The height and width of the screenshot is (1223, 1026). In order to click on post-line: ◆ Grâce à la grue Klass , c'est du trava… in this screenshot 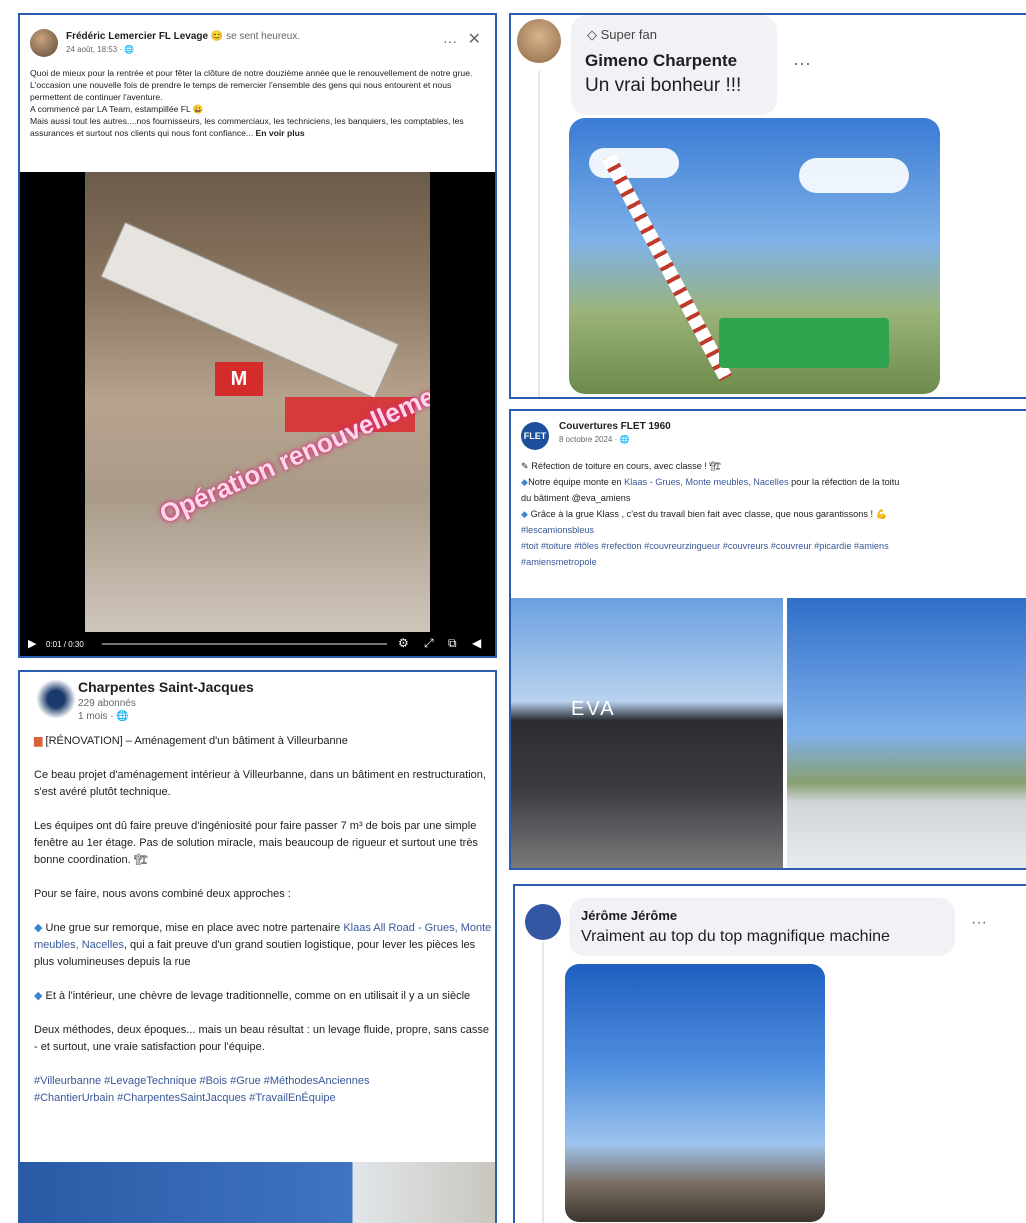, I will do `click(704, 514)`.